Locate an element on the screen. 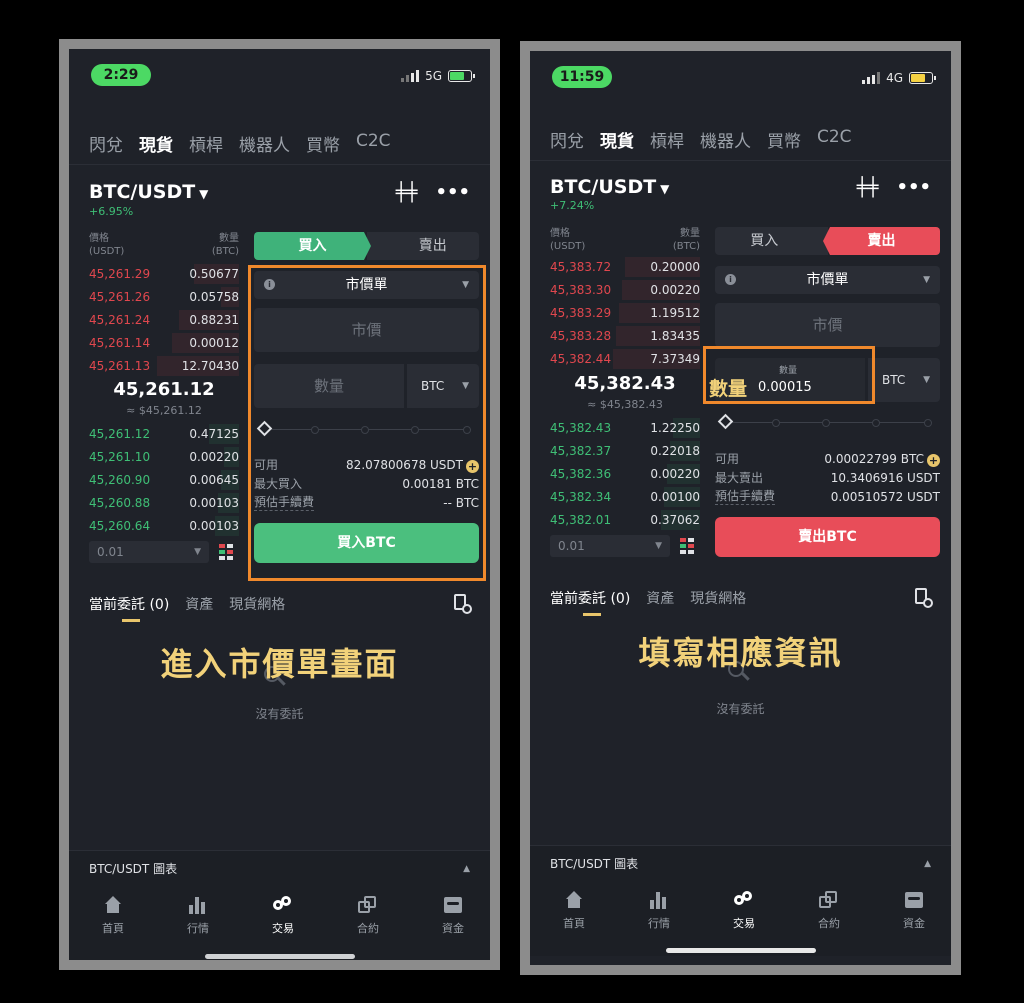  order-tabs: 當前委託 (0) 資產 現貨網格 is located at coordinates (648, 598).